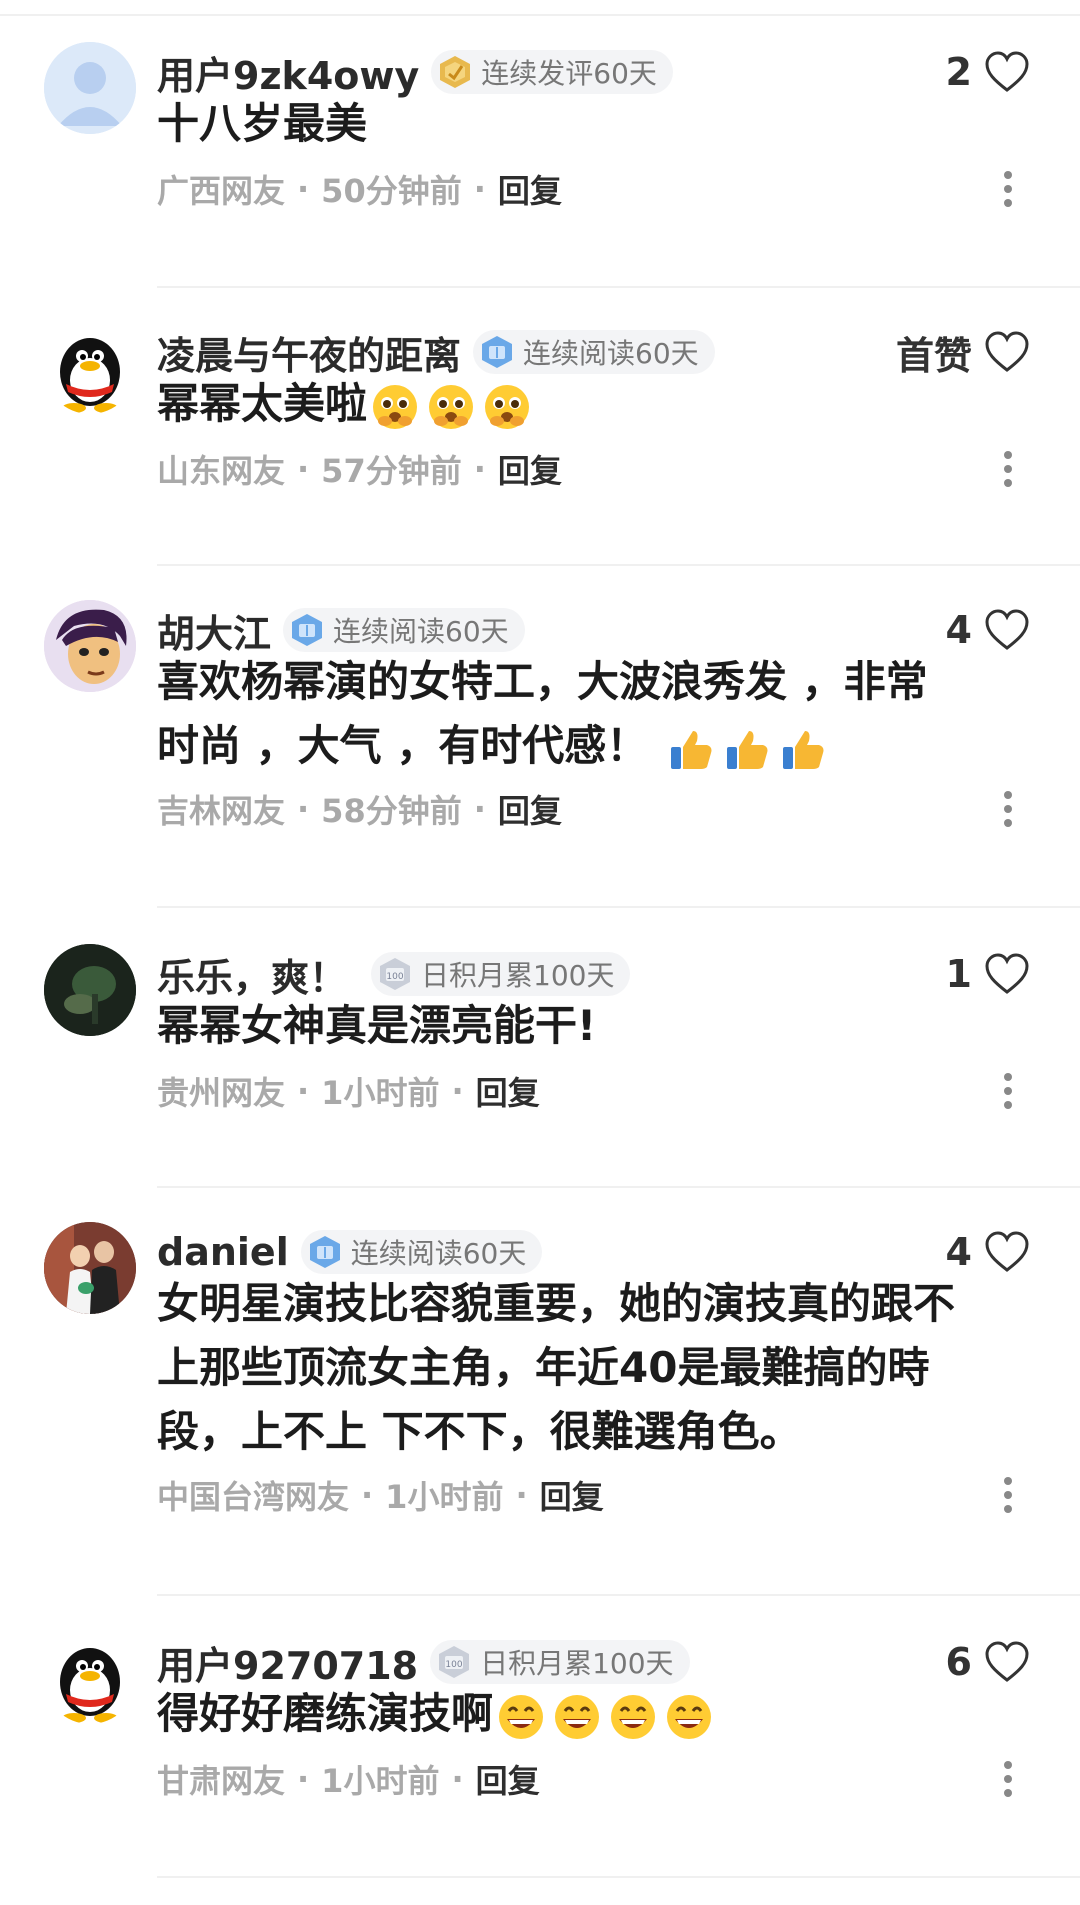 This screenshot has height=1905, width=1080. I want to click on comment-text: 喜欢杨幂演的女特工，大波浪秀发 ，非常时尚 ，大气 ，有时代感！, so click(597, 714).